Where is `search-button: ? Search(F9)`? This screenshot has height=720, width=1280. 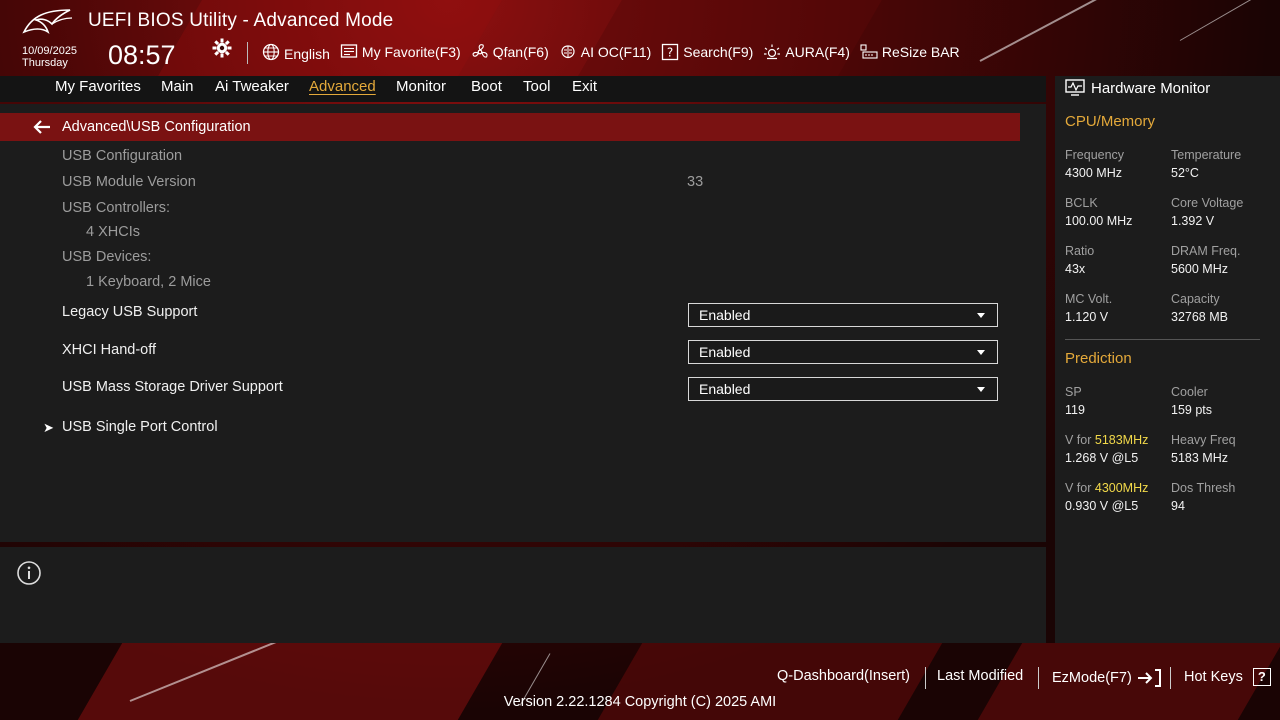 search-button: ? Search(F9) is located at coordinates (707, 52).